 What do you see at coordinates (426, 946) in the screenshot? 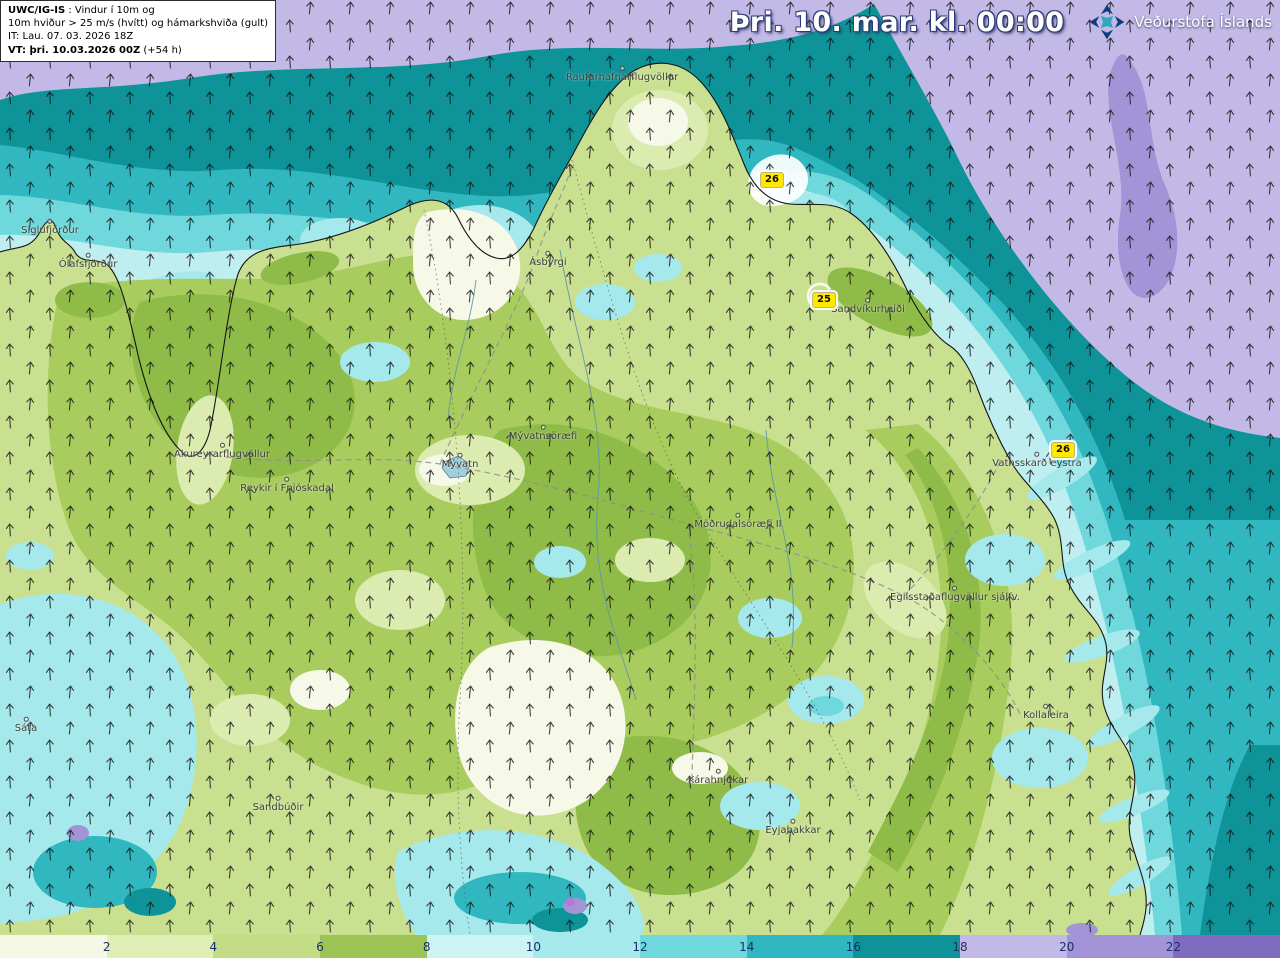
I see `legend-tick-label: 8` at bounding box center [426, 946].